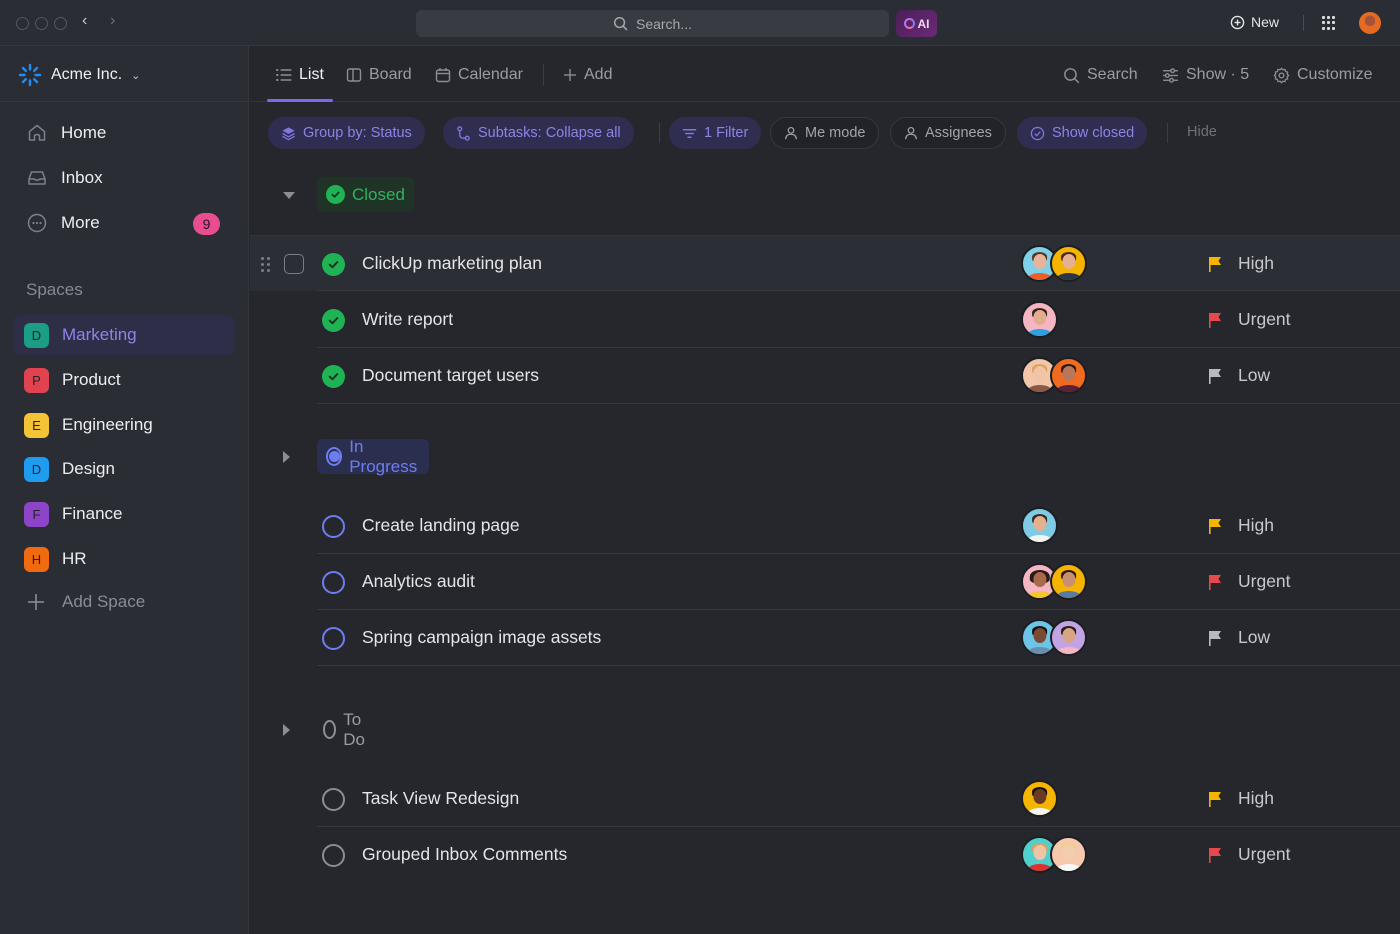  Describe the element at coordinates (479, 75) in the screenshot. I see `tab-calendar: Calendar` at that location.